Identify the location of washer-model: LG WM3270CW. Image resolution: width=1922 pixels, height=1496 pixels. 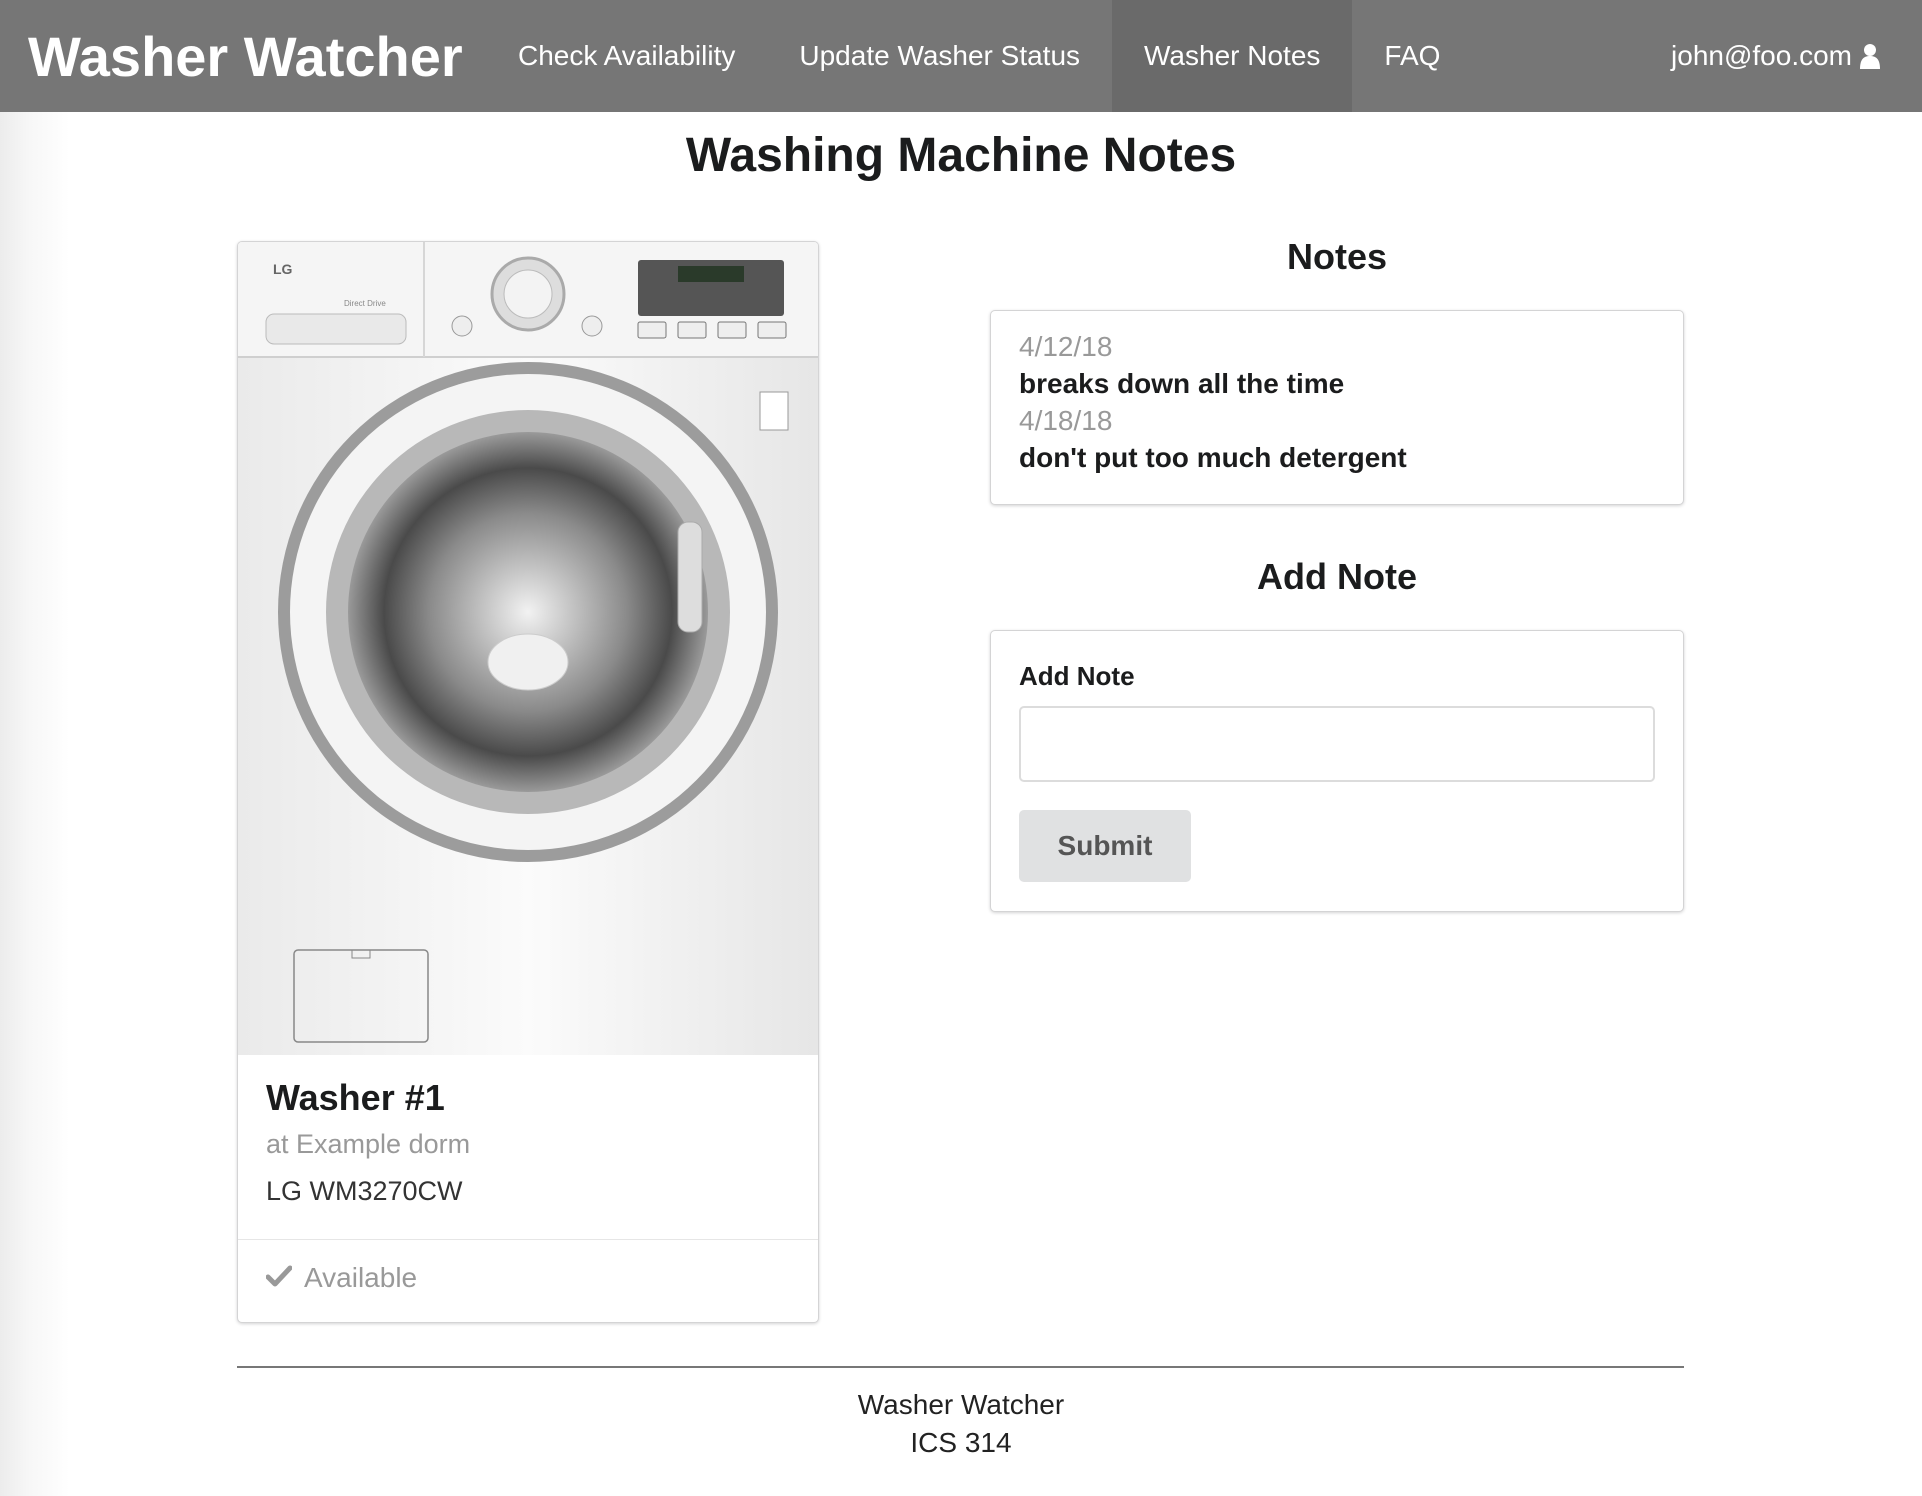
(364, 1191).